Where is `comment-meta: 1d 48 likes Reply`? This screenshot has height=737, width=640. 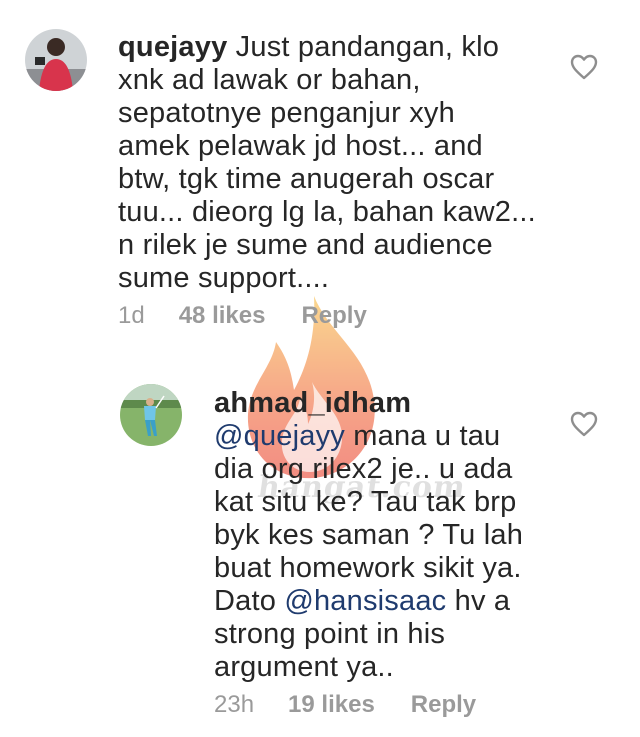 comment-meta: 1d 48 likes Reply is located at coordinates (242, 316).